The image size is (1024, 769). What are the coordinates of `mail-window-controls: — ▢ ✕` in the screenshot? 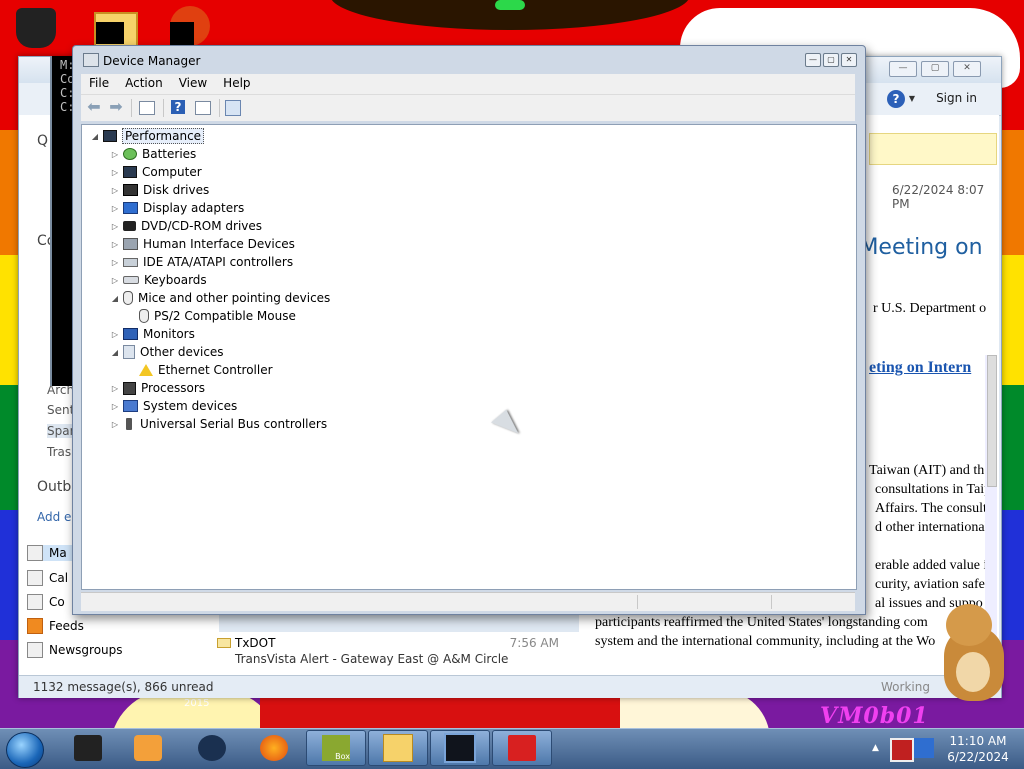 It's located at (935, 69).